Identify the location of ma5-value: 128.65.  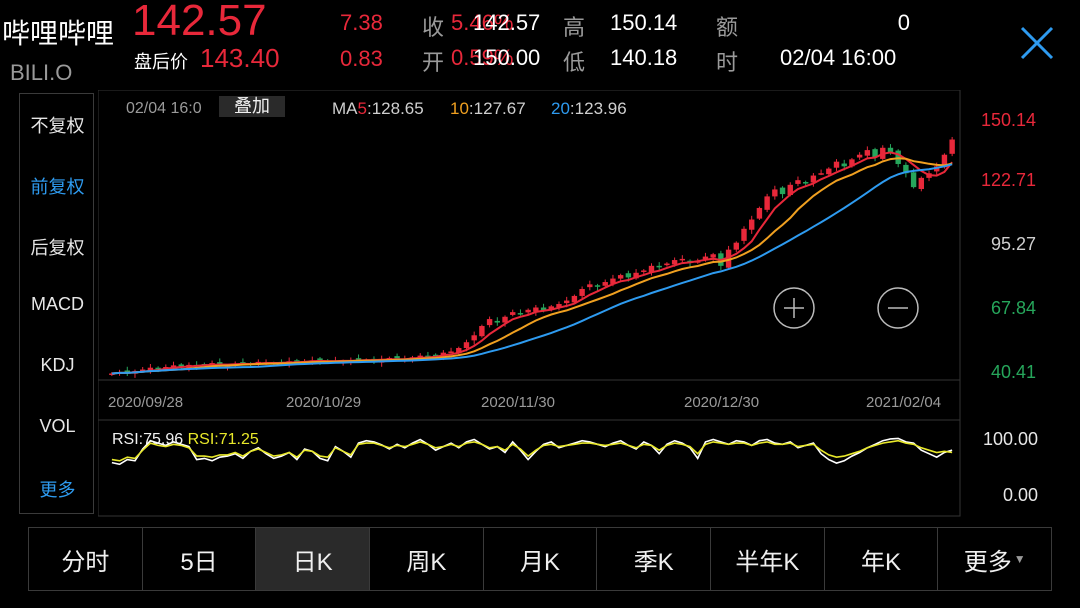
(398, 108).